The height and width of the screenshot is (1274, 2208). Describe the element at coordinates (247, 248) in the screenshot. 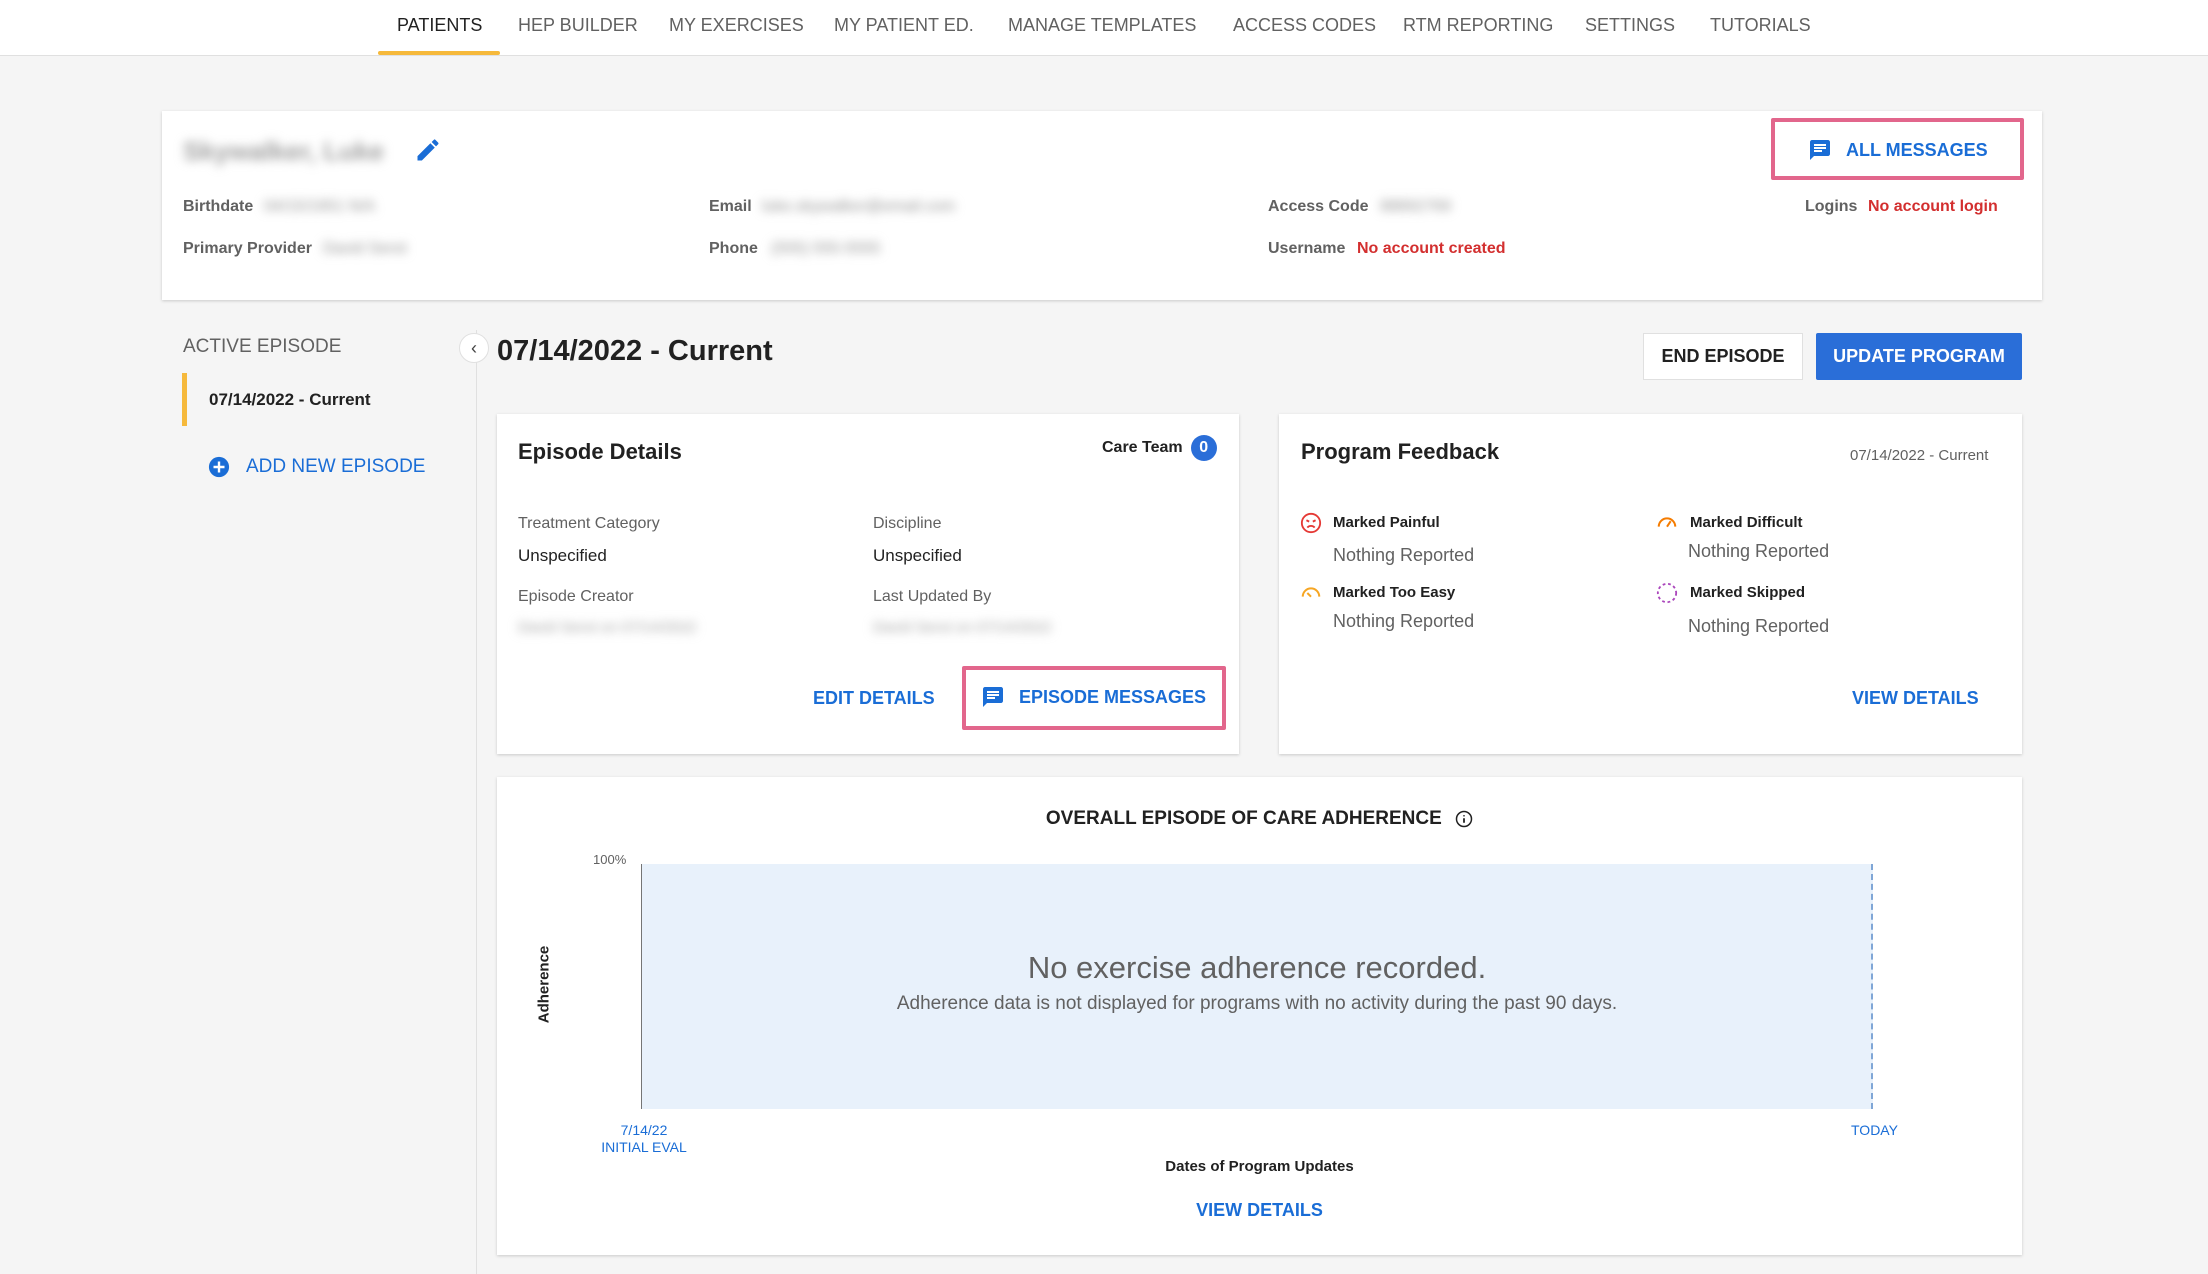

I see `primary-provider-label: Primary Provider` at that location.